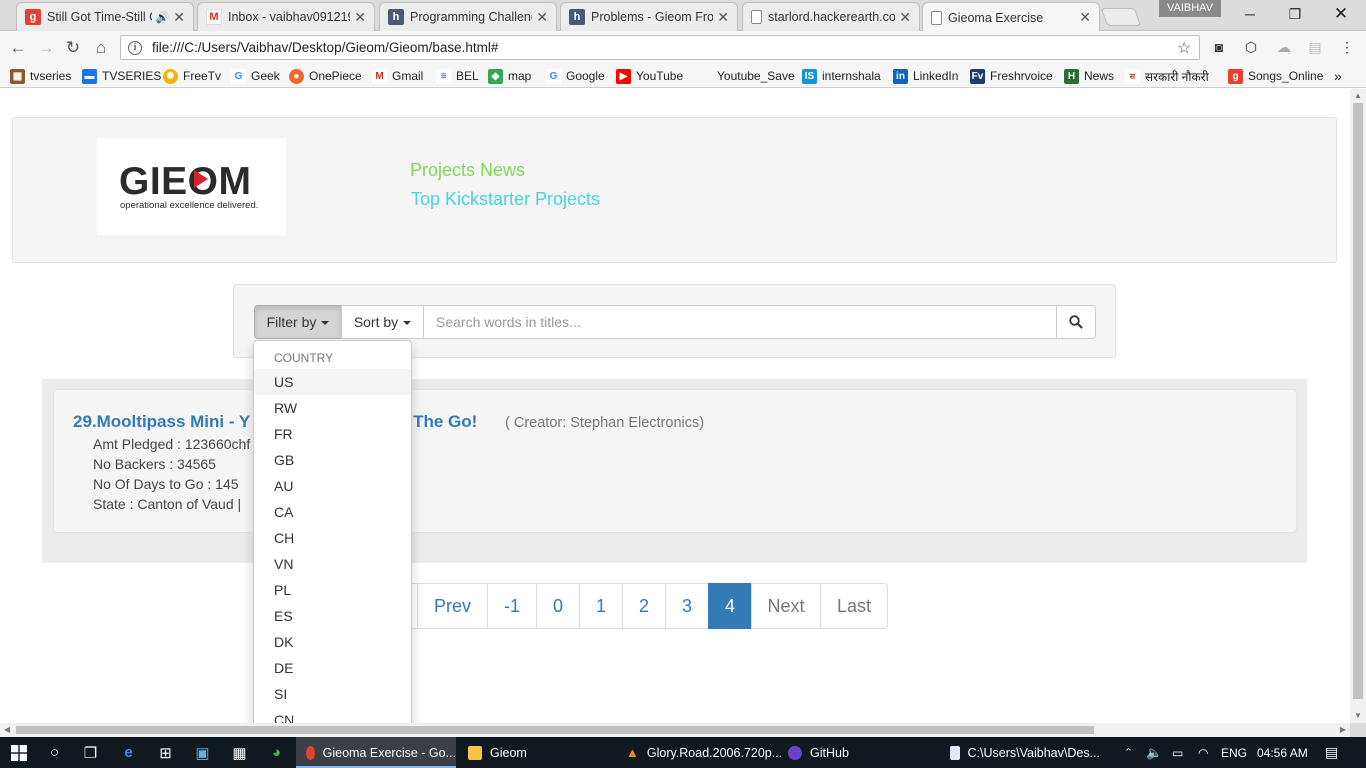 The image size is (1366, 768). Describe the element at coordinates (1177, 752) in the screenshot. I see `battery-icon: ▭` at that location.